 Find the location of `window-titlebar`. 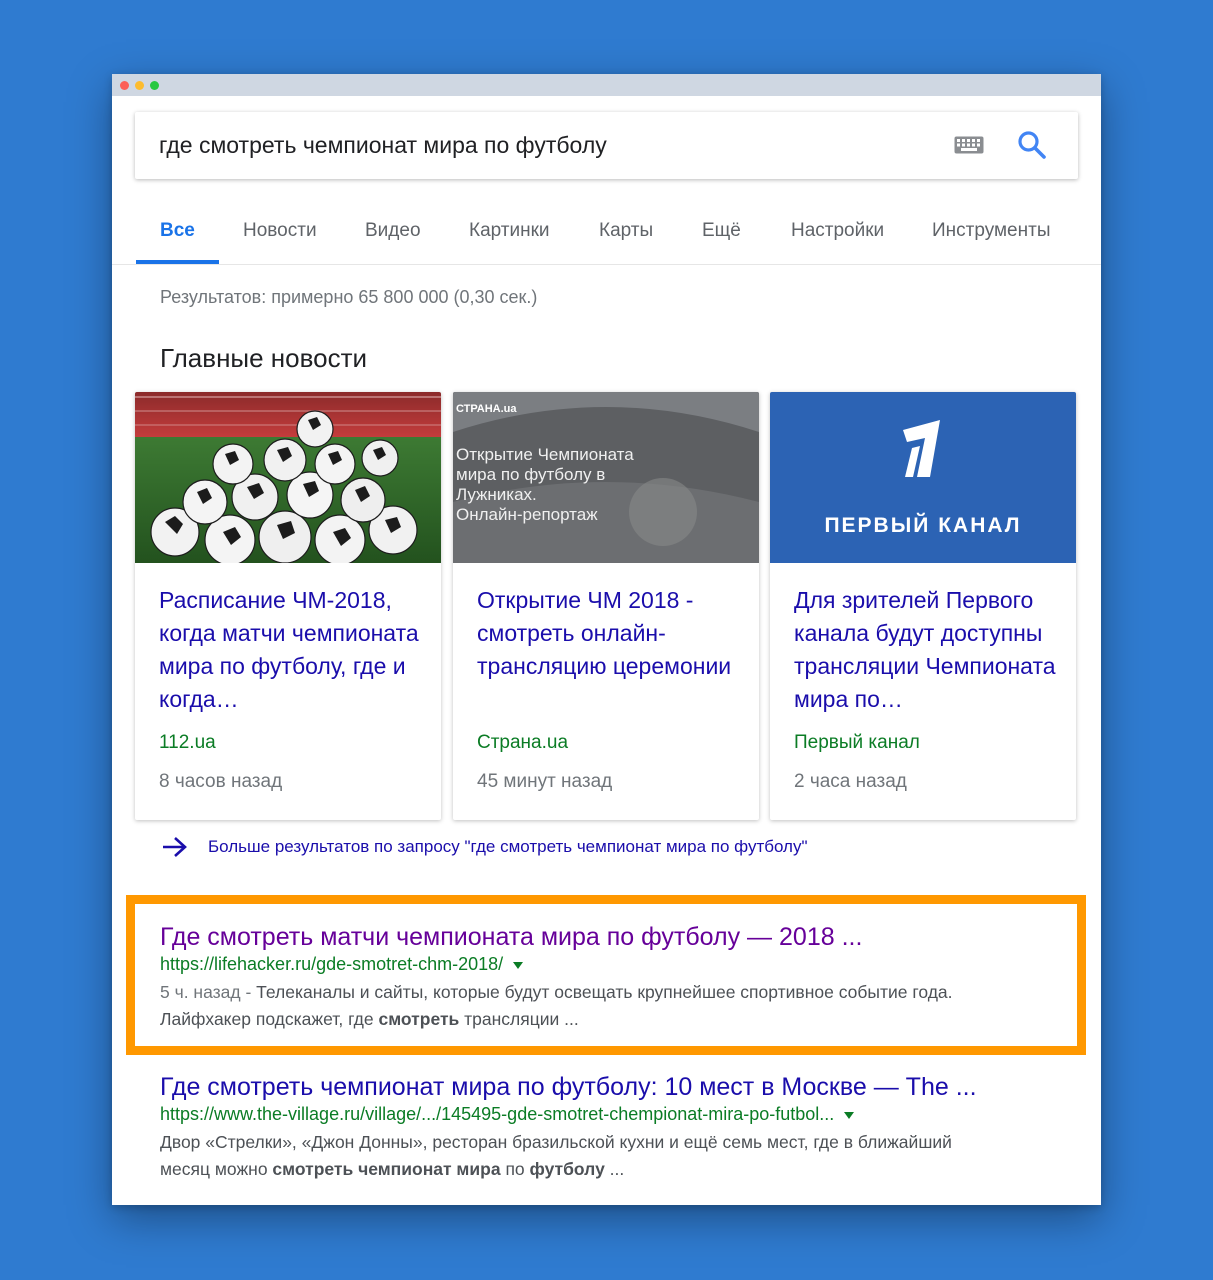

window-titlebar is located at coordinates (606, 85).